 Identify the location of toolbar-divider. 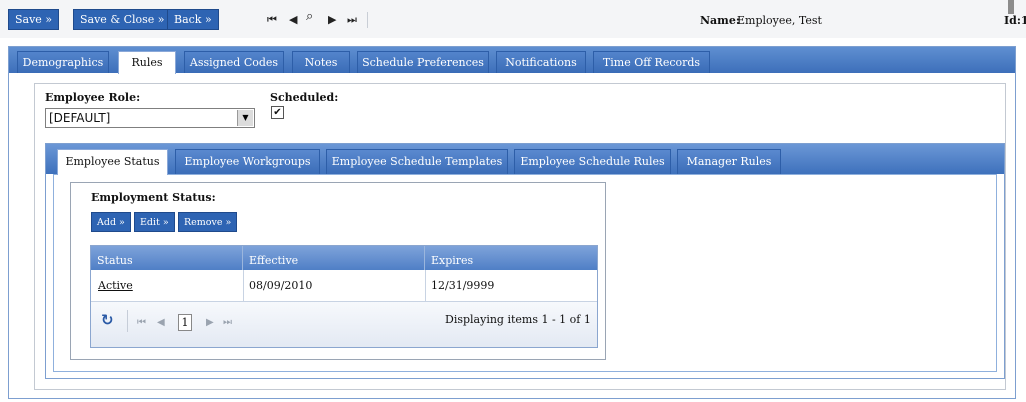
(367, 20).